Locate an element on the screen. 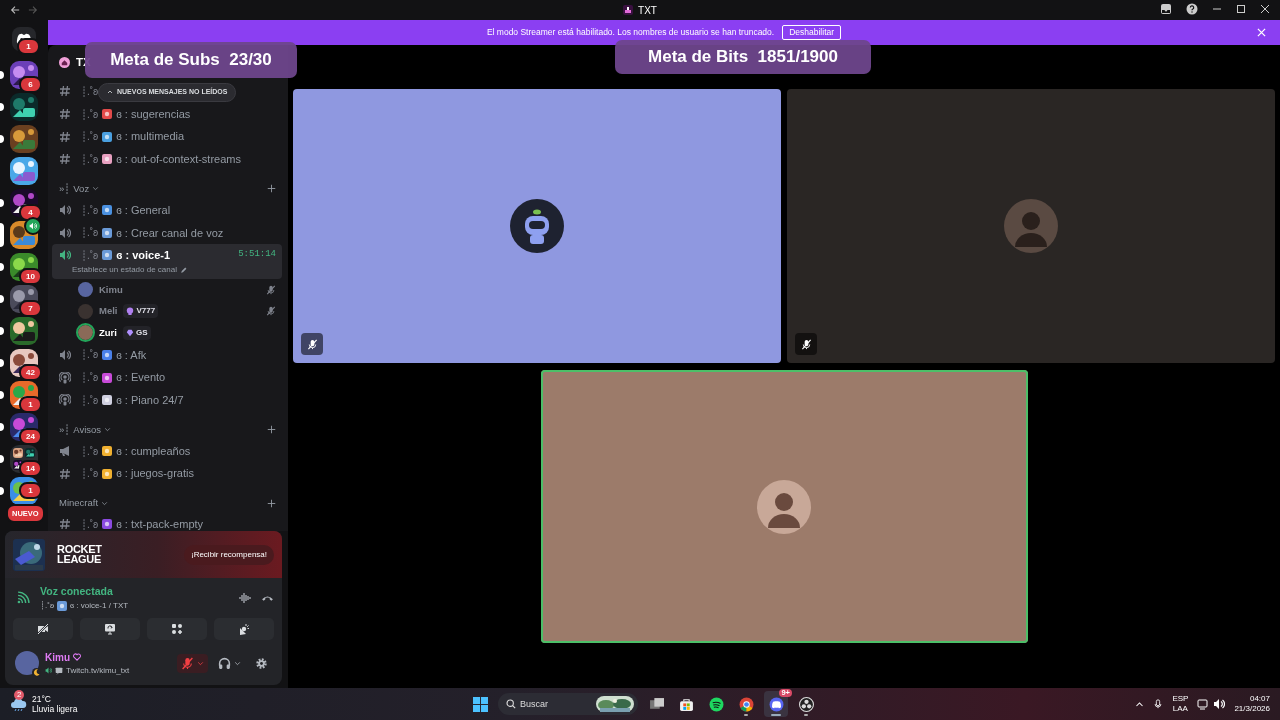 This screenshot has height=720, width=1280. home-icon is located at coordinates (64, 62).